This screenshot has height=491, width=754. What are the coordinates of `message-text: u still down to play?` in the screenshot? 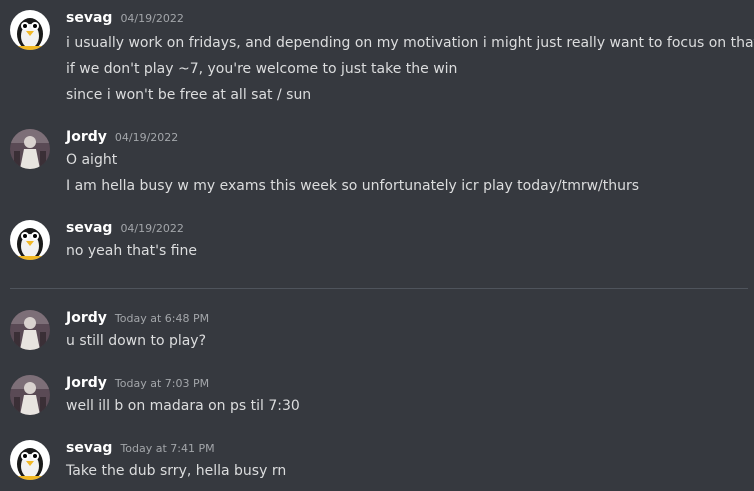 It's located at (136, 341).